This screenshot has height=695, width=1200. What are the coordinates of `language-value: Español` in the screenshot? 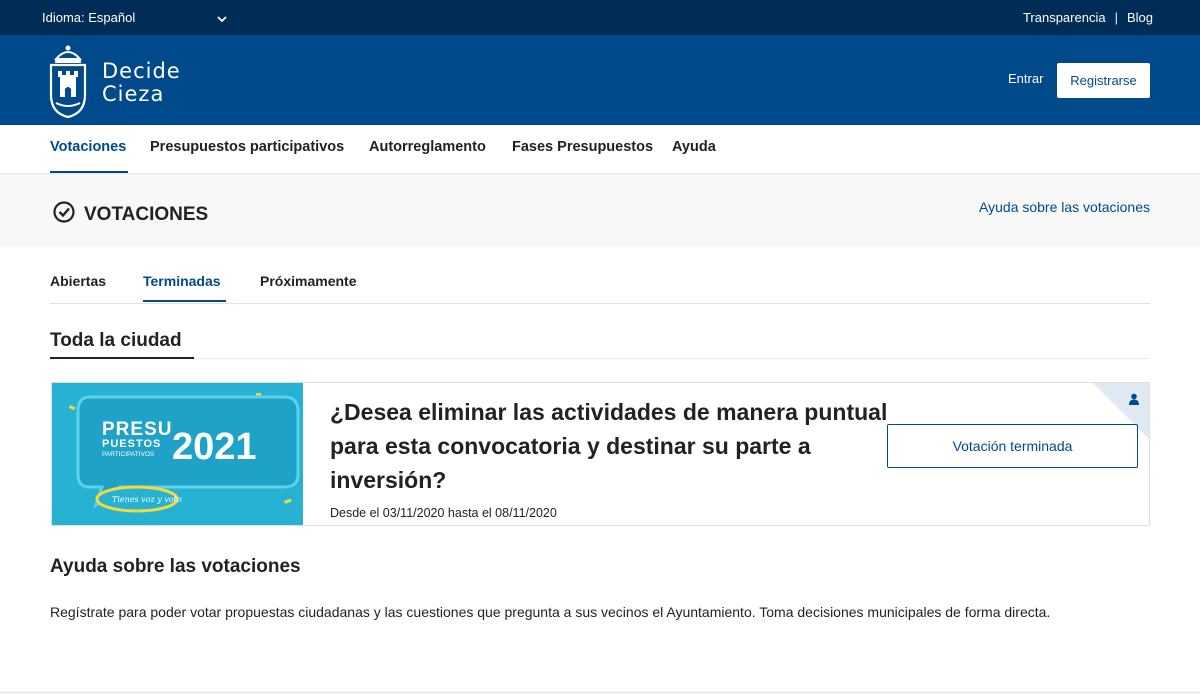 It's located at (112, 17).